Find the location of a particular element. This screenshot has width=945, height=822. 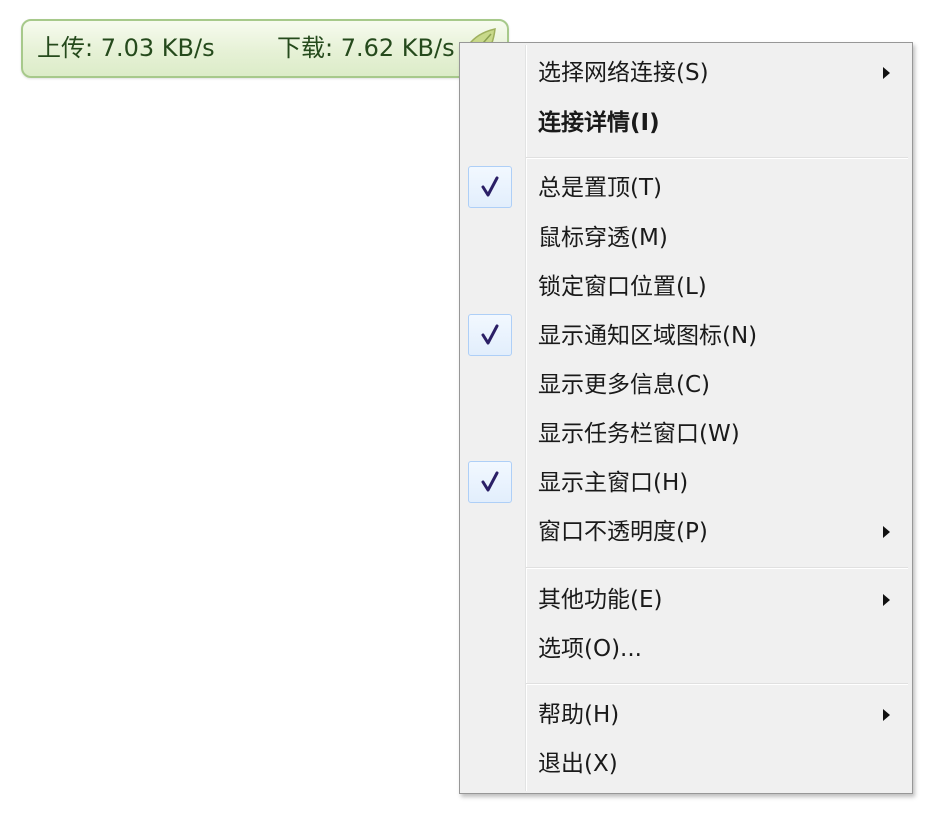

menu-item-show-tray-icon: 显示通知区域图标(N) is located at coordinates (686, 336).